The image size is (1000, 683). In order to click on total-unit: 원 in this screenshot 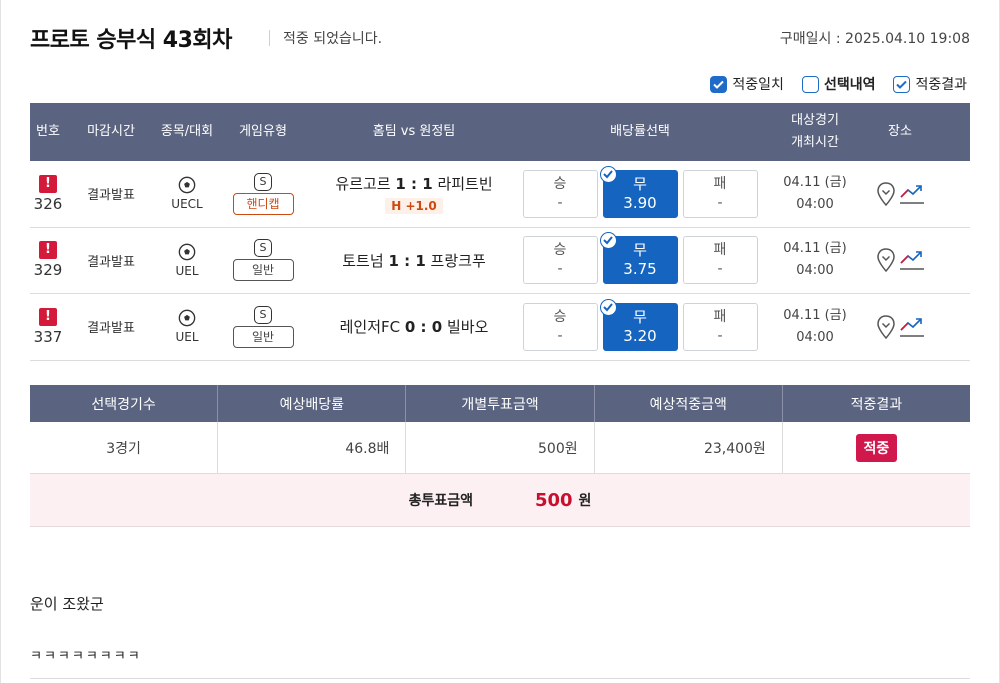, I will do `click(585, 501)`.